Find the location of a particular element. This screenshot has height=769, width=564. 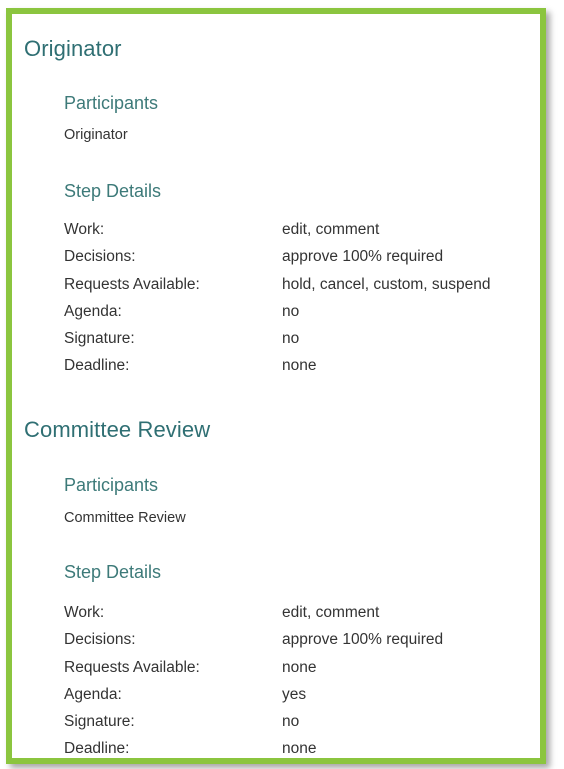

step-title-originator: Originator is located at coordinates (73, 48).